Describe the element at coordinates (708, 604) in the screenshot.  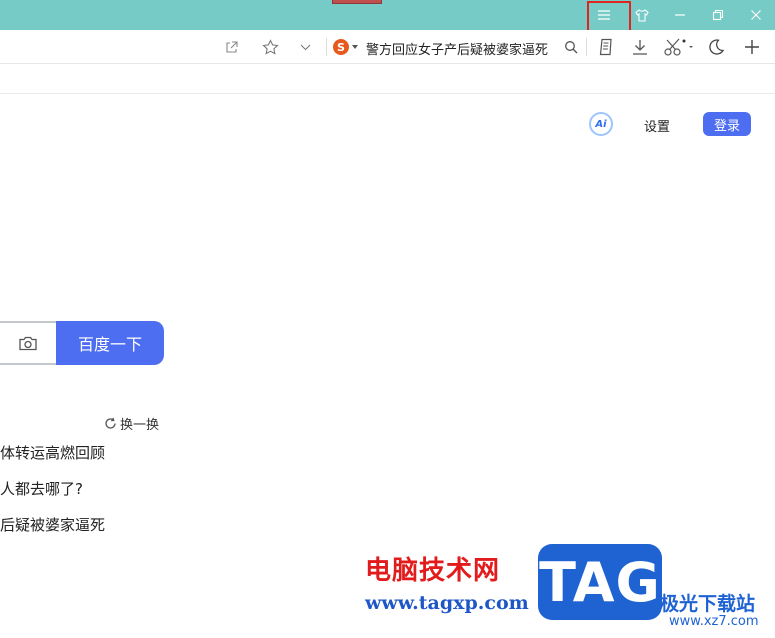
I see `watermark-partner-name: 极光下载站` at that location.